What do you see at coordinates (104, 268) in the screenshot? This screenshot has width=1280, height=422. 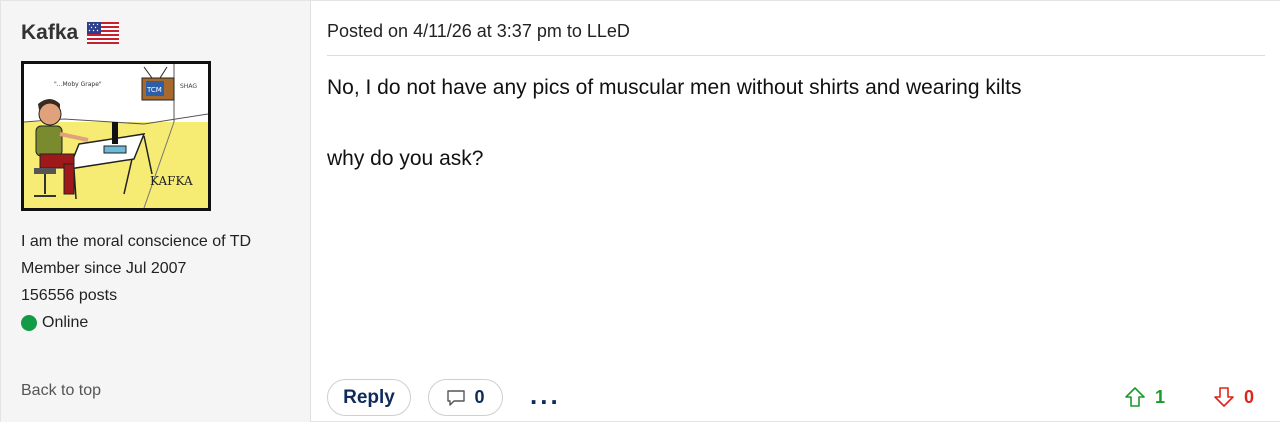 I see `member-since: Member since Jul 2007` at bounding box center [104, 268].